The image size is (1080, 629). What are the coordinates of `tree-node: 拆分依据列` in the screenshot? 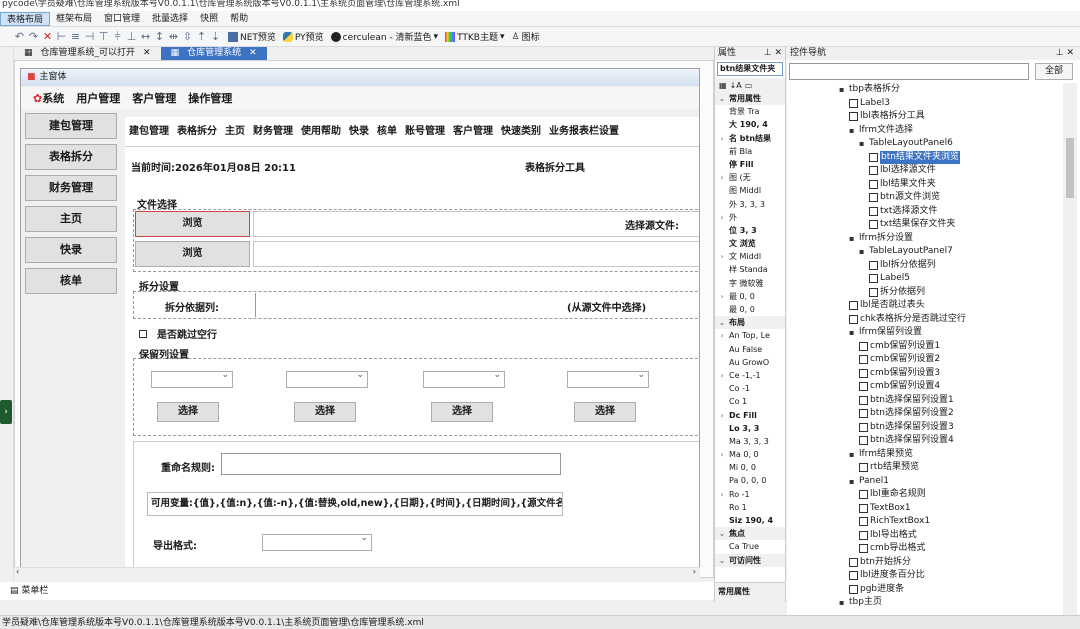 It's located at (897, 293).